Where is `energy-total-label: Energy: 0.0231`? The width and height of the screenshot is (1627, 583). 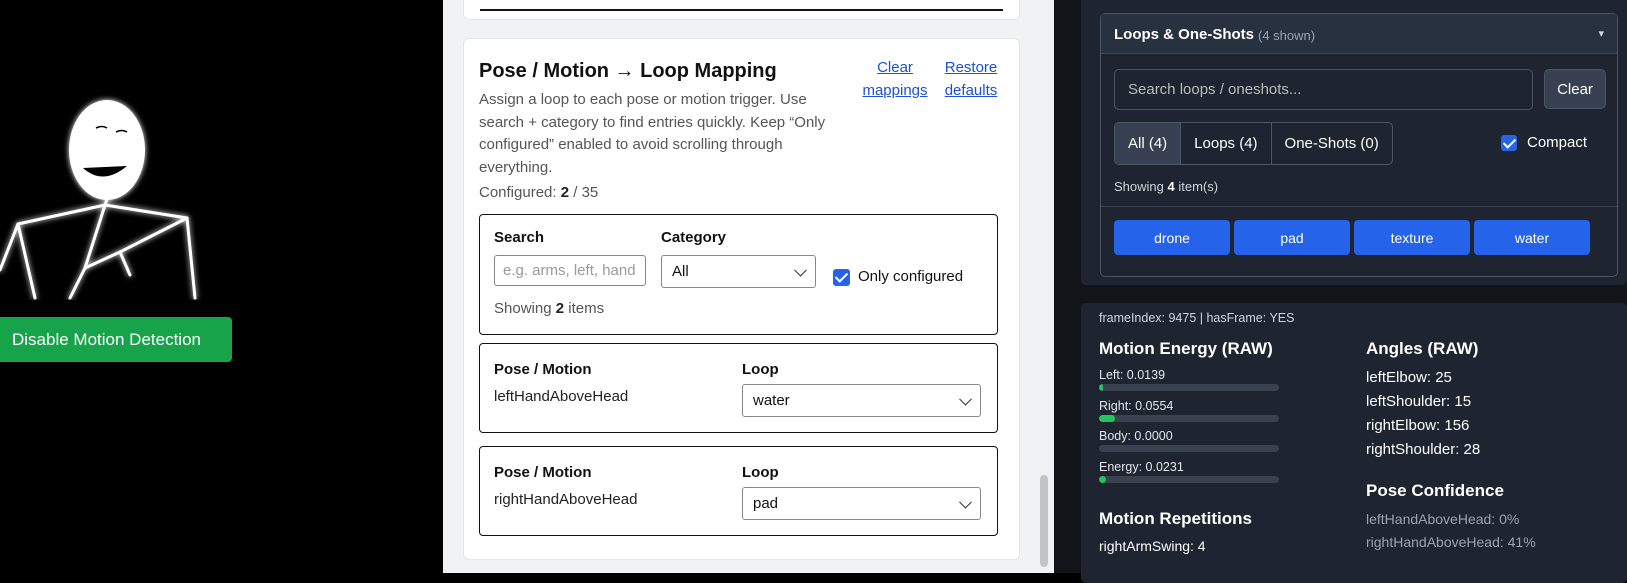 energy-total-label: Energy: 0.0231 is located at coordinates (1141, 467).